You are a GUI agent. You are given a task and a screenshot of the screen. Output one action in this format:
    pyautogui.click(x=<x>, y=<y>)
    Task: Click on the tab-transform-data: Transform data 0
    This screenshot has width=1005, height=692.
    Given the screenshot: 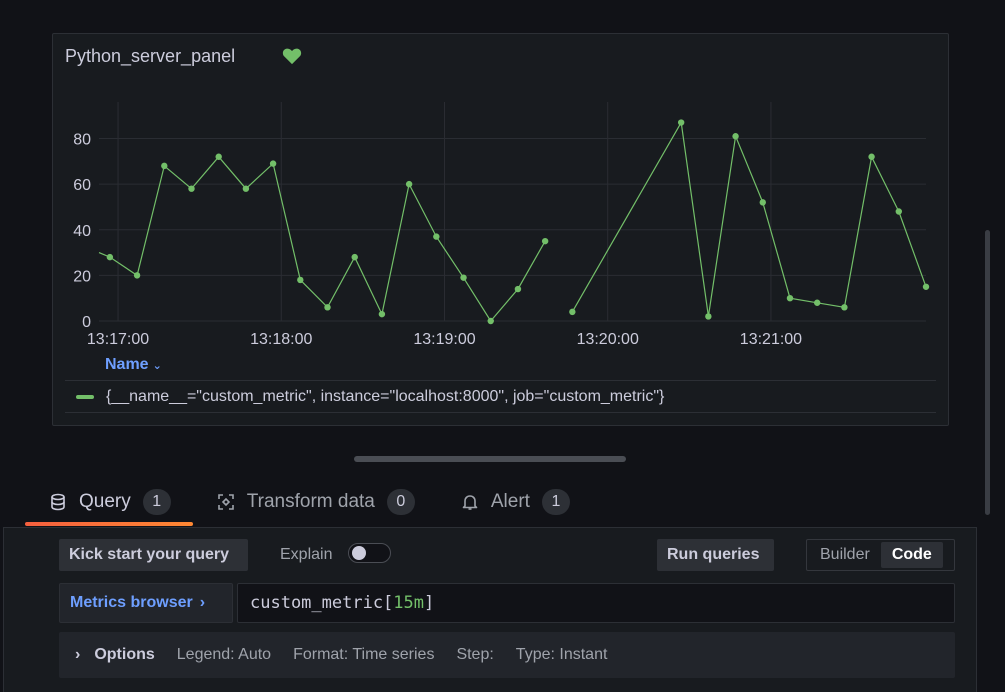 What is the action you would take?
    pyautogui.click(x=315, y=502)
    